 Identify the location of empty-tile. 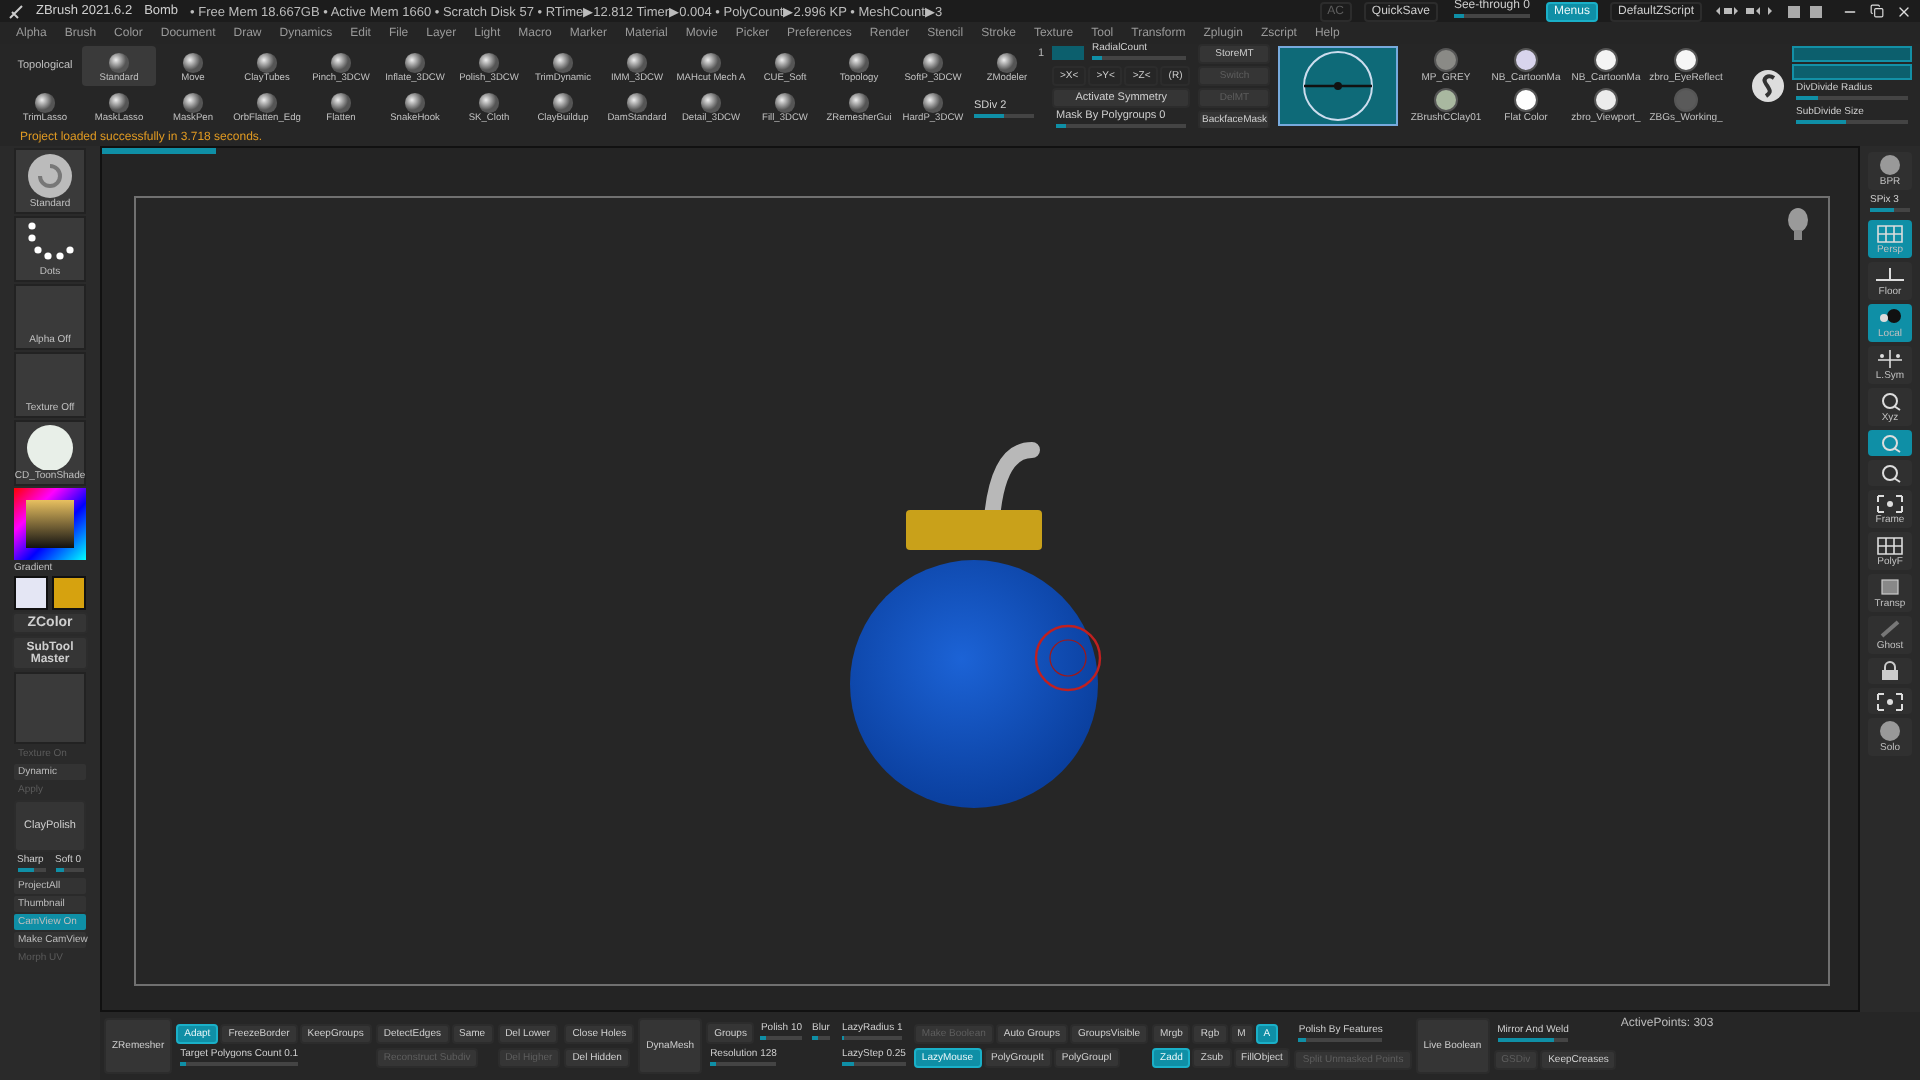
(50, 708).